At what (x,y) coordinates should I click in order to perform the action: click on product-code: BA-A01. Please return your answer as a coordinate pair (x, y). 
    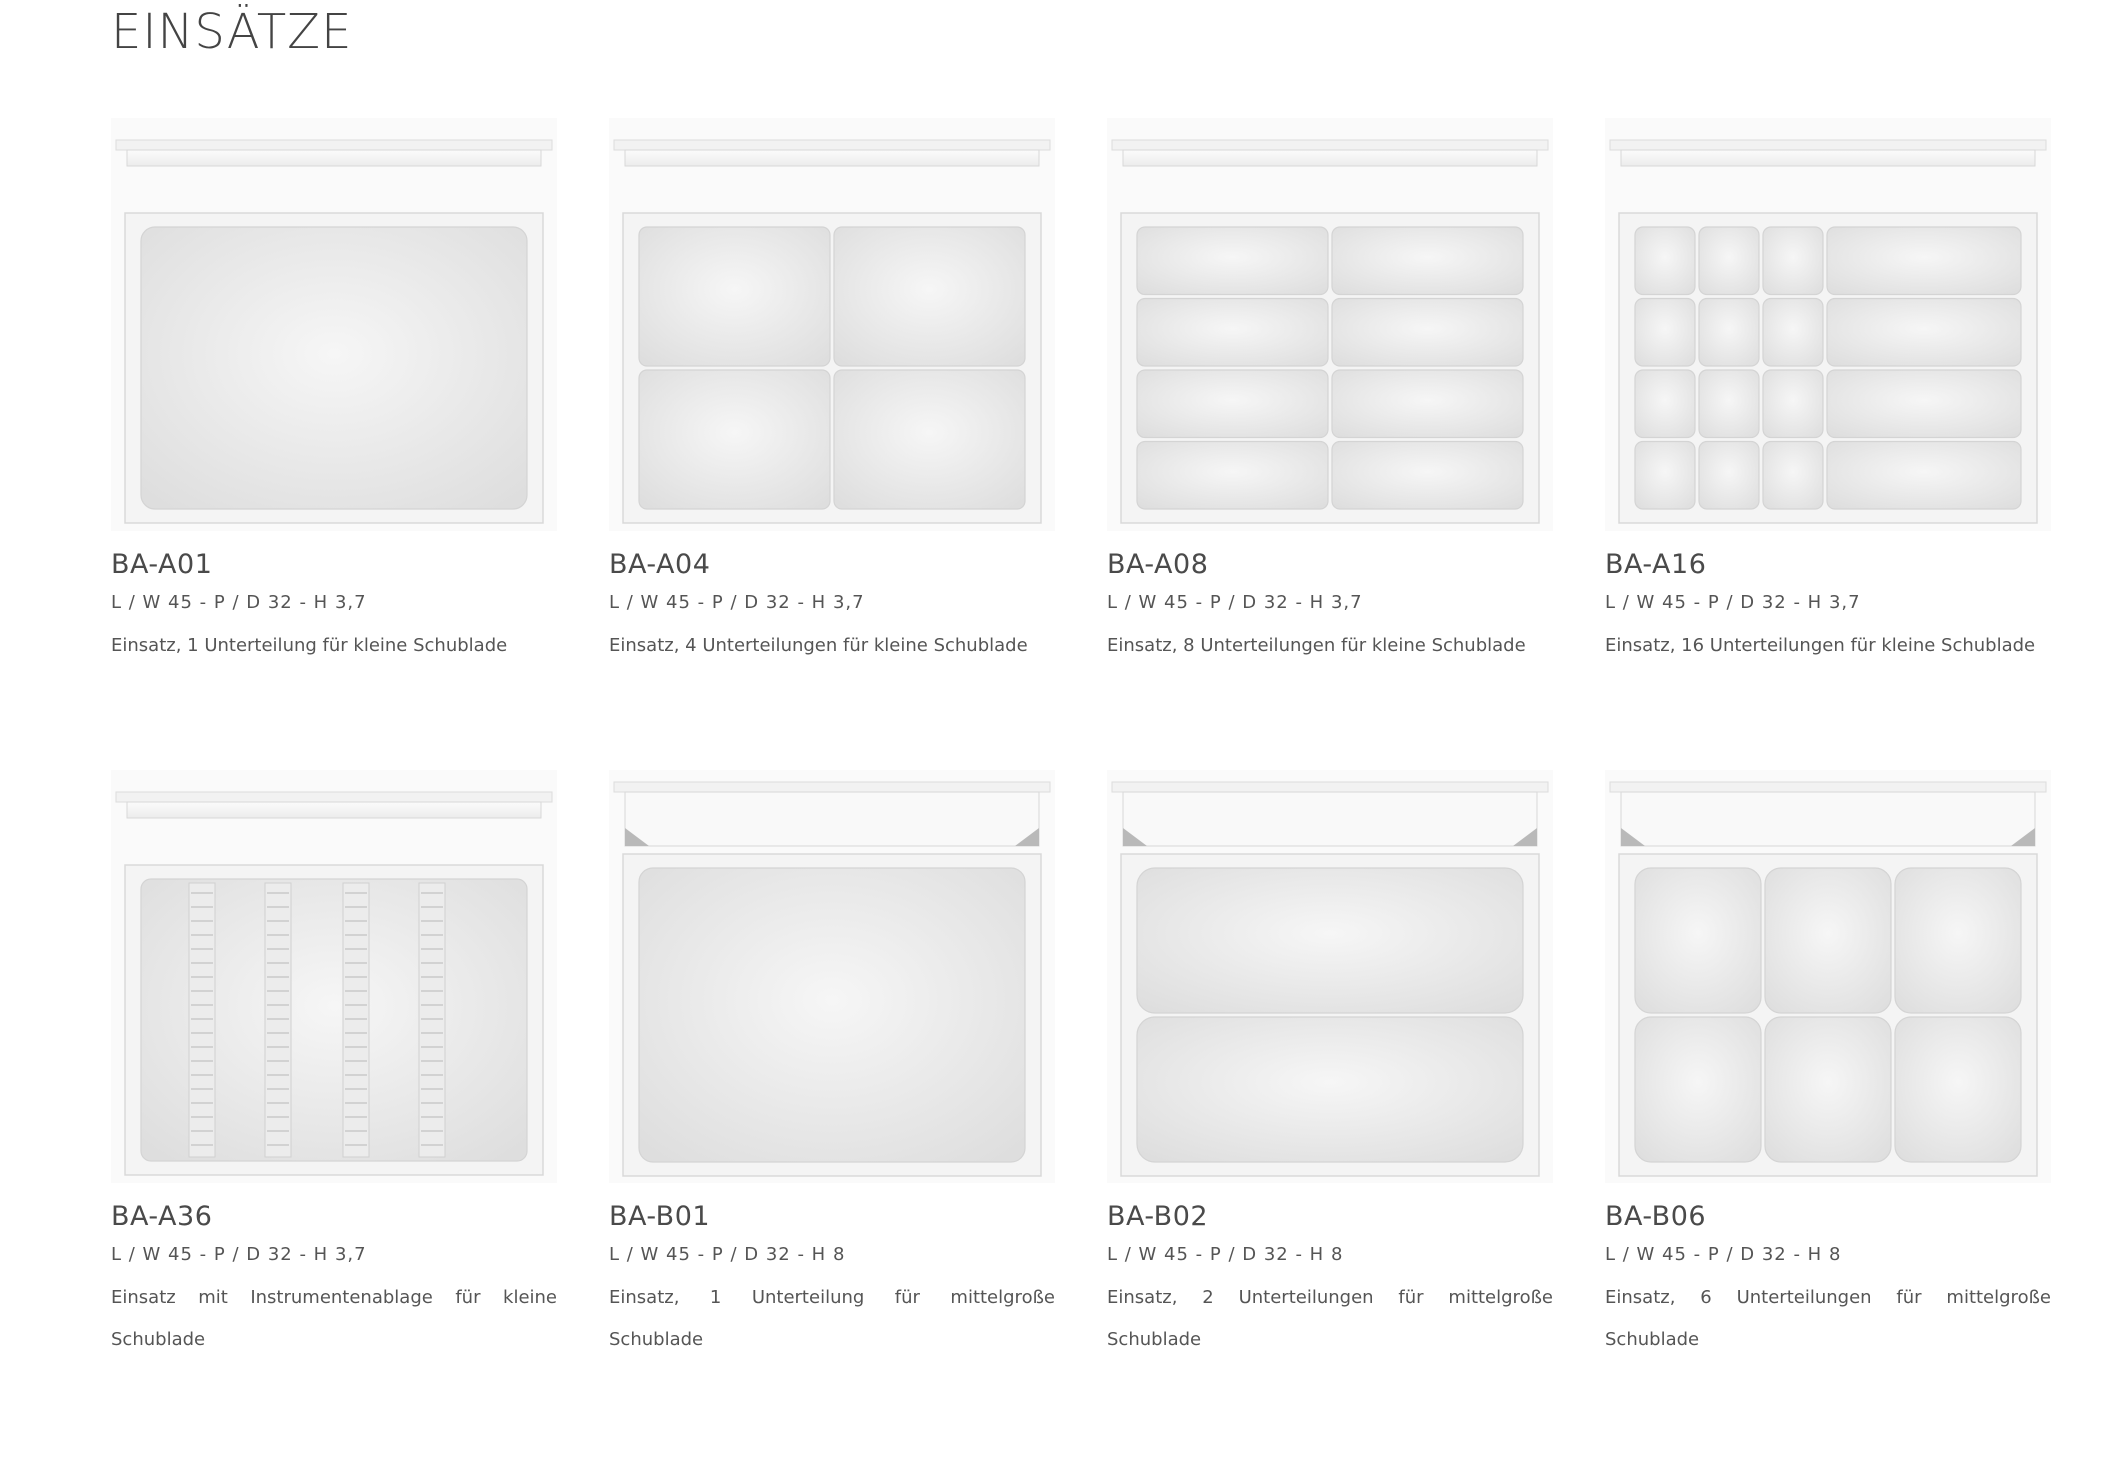
    Looking at the image, I should click on (334, 564).